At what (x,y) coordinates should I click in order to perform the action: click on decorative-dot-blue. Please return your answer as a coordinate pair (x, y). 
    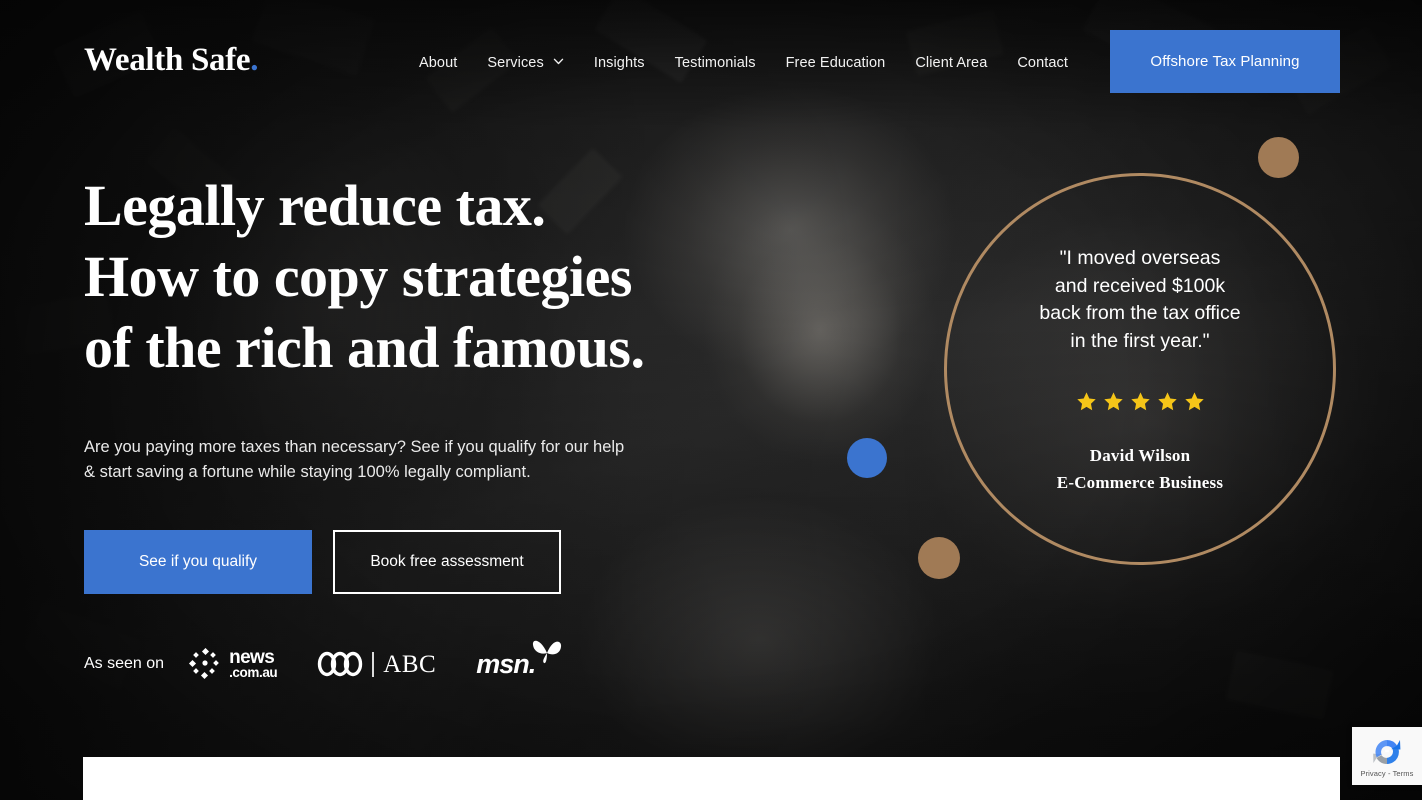
    Looking at the image, I should click on (867, 458).